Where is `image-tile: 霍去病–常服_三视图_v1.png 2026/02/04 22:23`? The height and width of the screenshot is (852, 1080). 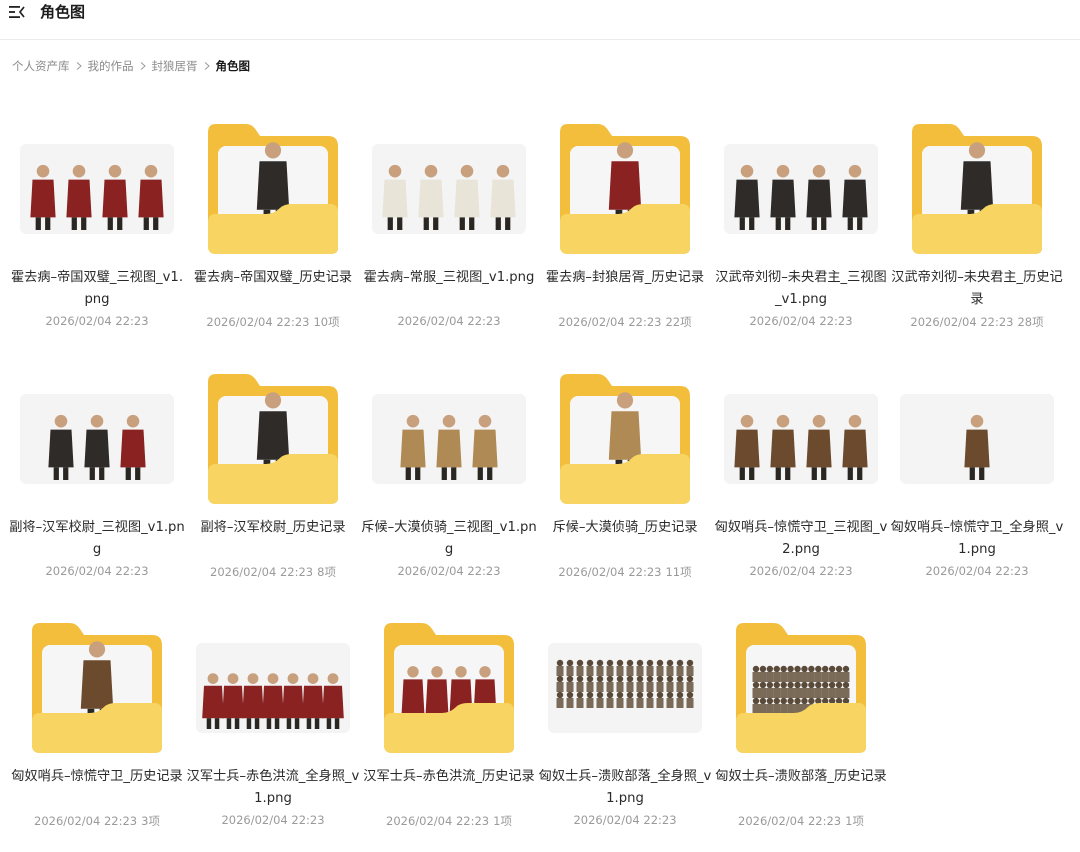 image-tile: 霍去病–常服_三视图_v1.png 2026/02/04 22:23 is located at coordinates (449, 217).